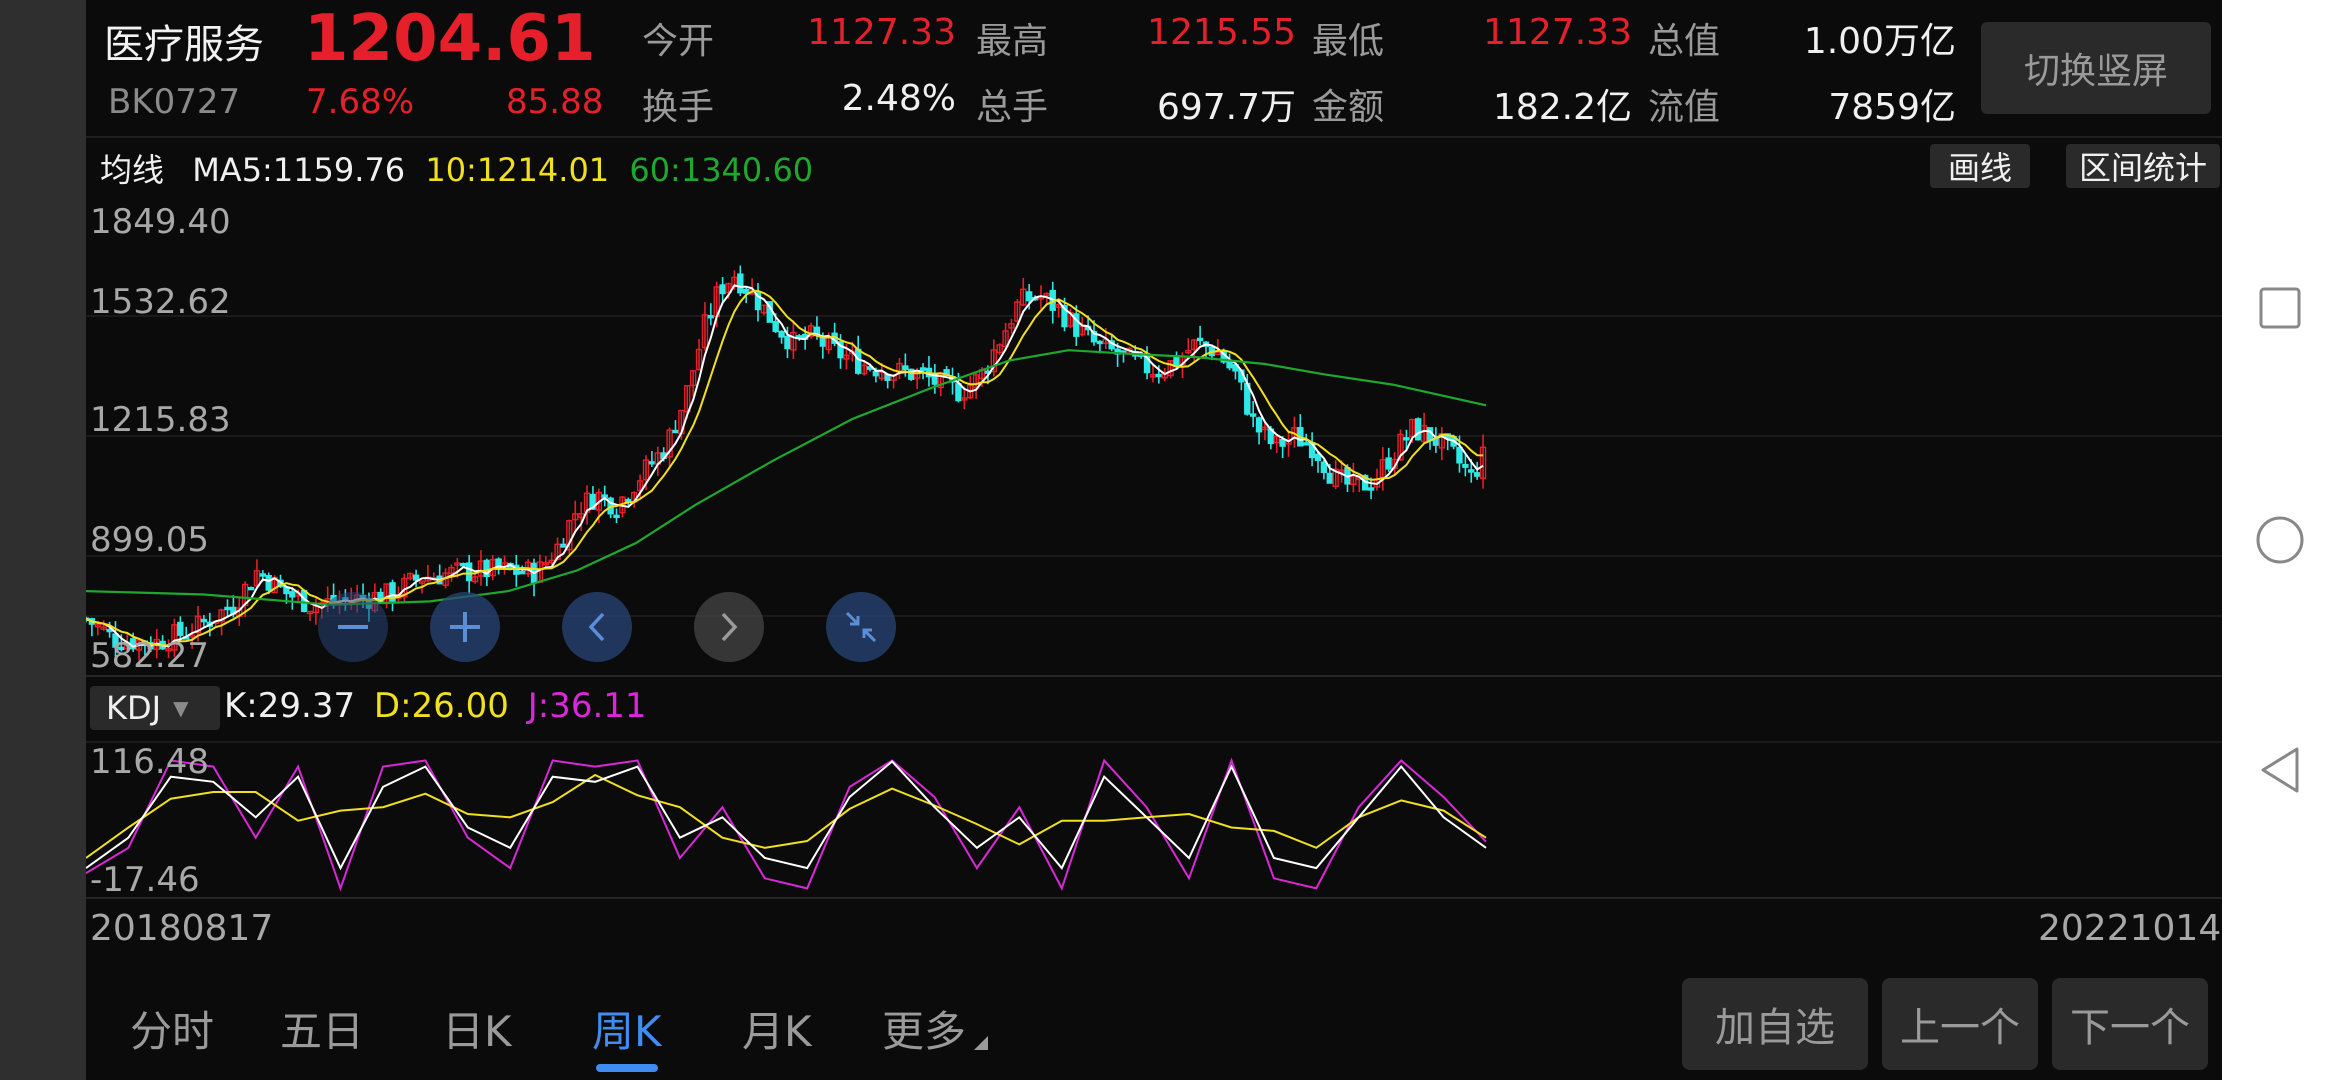 Image resolution: width=2340 pixels, height=1080 pixels. What do you see at coordinates (134, 708) in the screenshot?
I see `indicator-label: KDJ` at bounding box center [134, 708].